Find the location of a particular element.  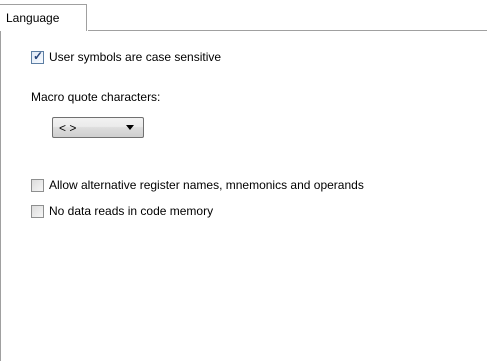

case-sensitive-label: User symbols are case sensitive is located at coordinates (135, 57).